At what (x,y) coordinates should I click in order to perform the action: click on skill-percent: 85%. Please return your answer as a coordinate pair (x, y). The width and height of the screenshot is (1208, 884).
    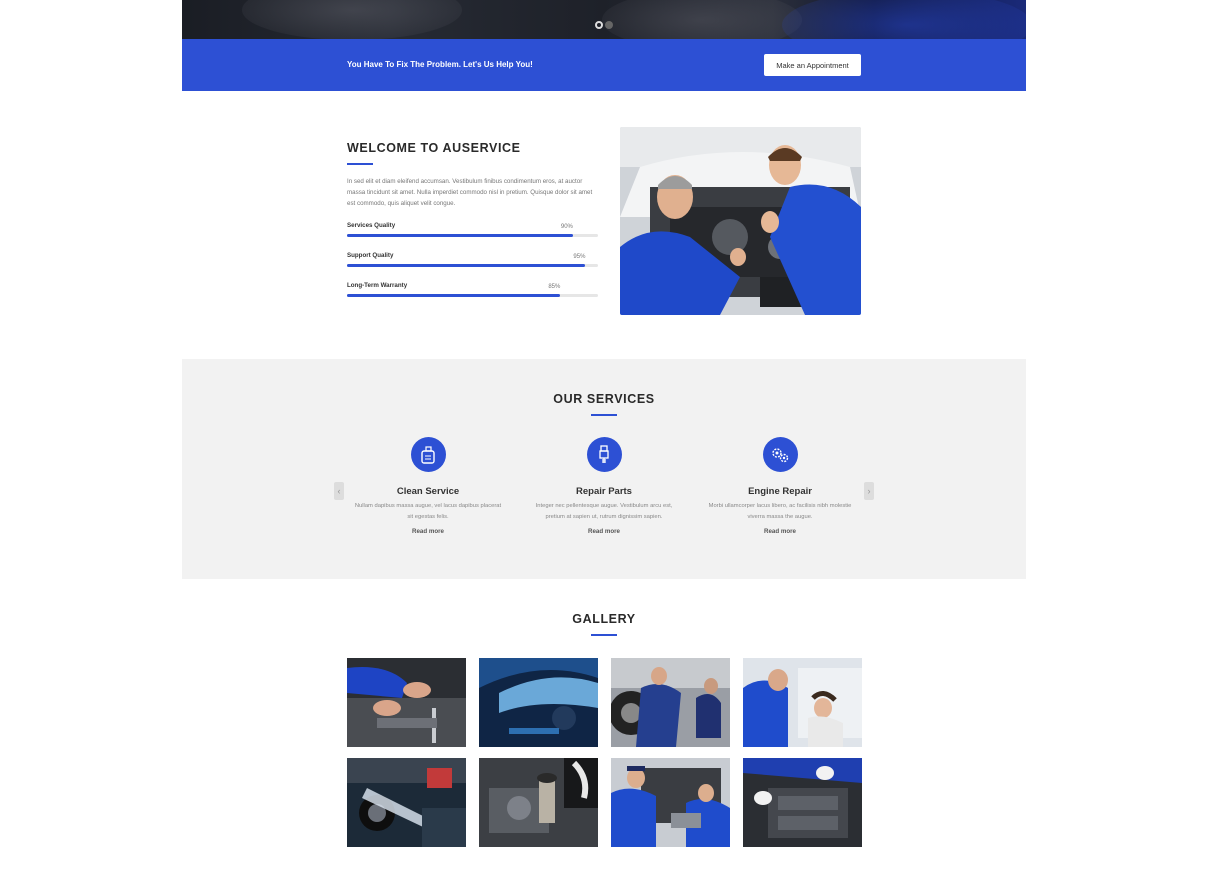
    Looking at the image, I should click on (554, 287).